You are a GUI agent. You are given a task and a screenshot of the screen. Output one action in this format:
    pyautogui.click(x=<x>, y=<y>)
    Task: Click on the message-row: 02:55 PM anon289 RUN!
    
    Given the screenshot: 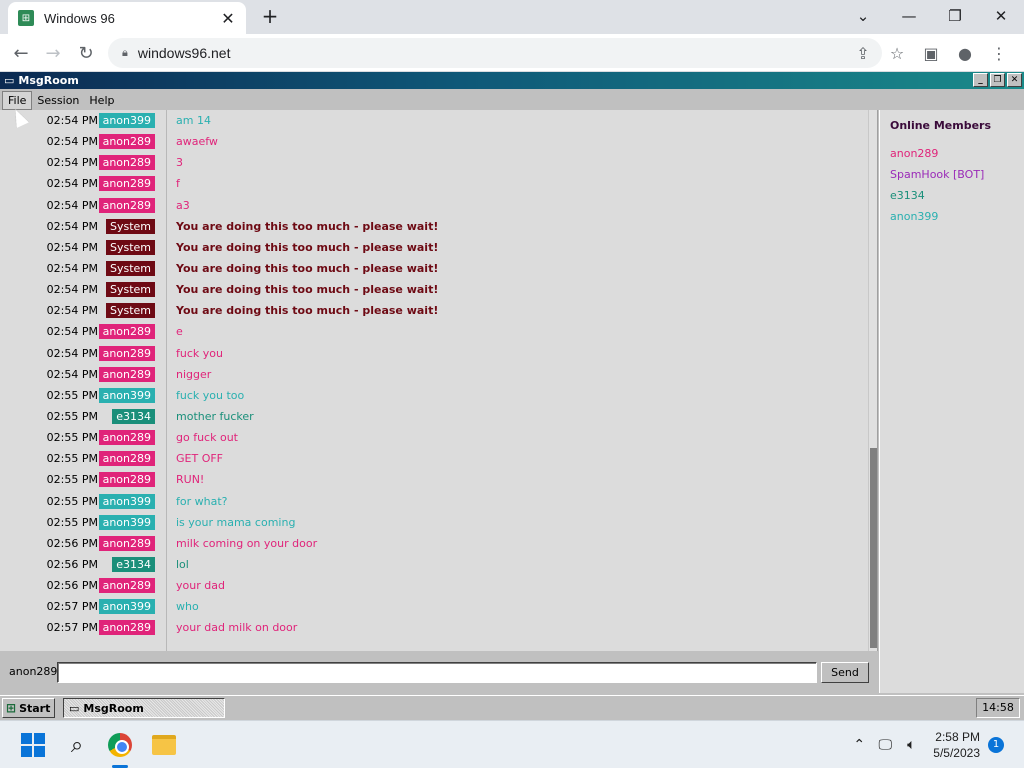 What is the action you would take?
    pyautogui.click(x=433, y=479)
    